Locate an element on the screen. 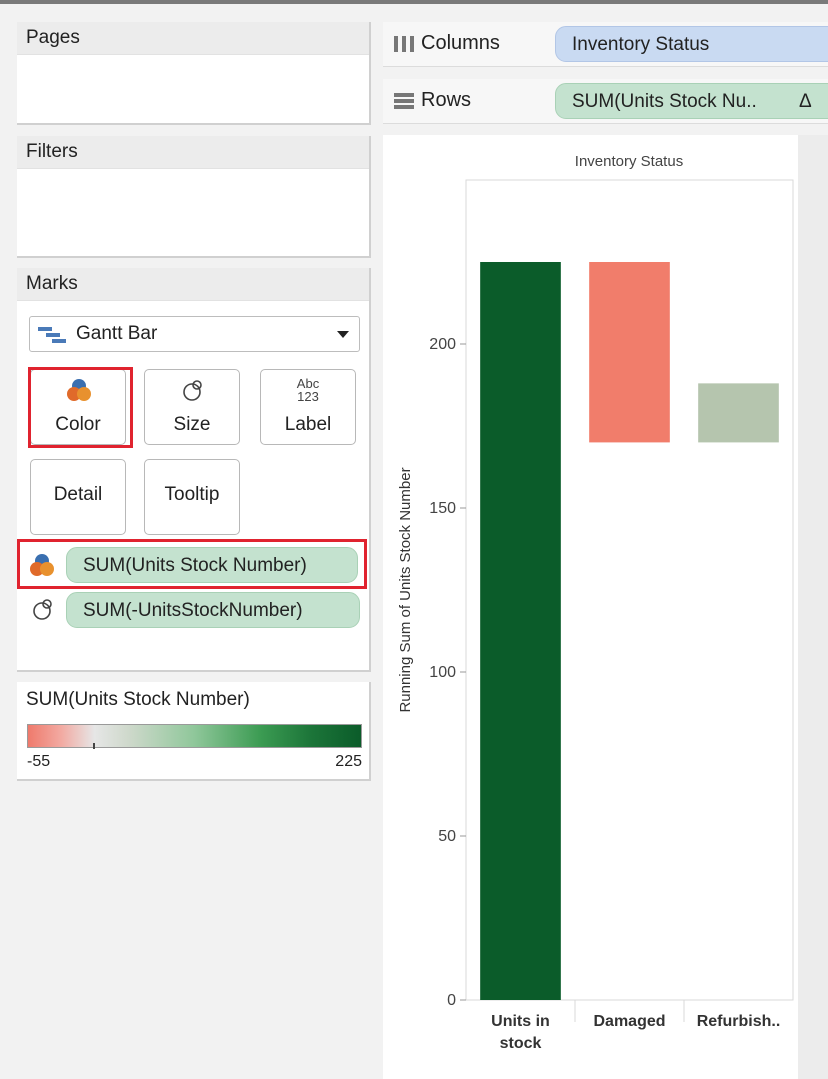 Image resolution: width=828 pixels, height=1079 pixels. tooltip-button: Tooltip is located at coordinates (192, 497).